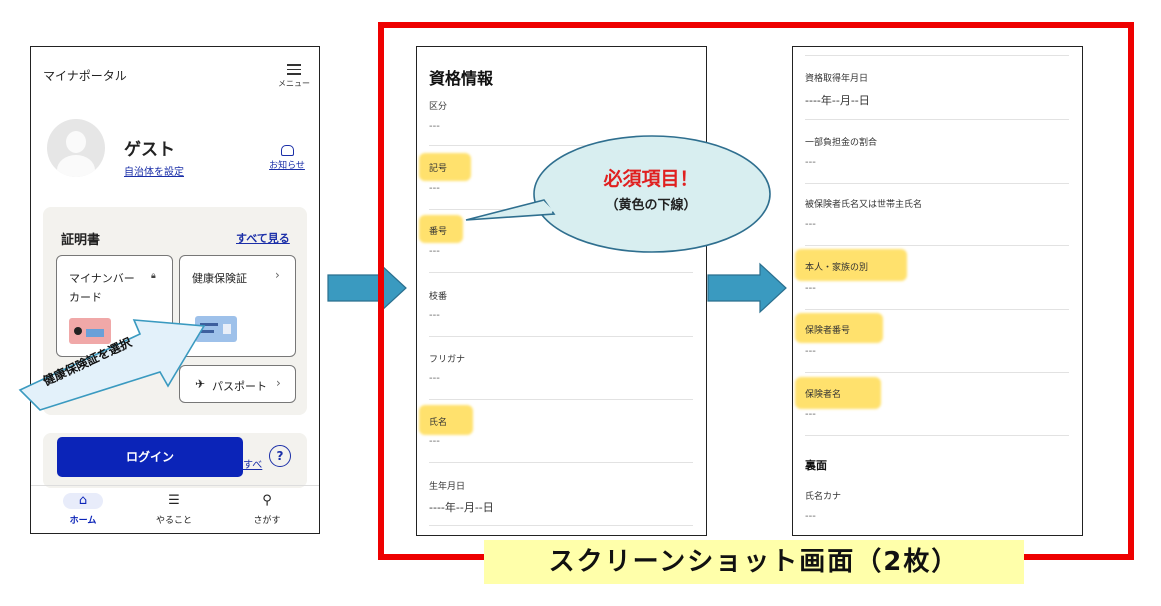 This screenshot has width=1161, height=606. Describe the element at coordinates (174, 509) in the screenshot. I see `tab-todo: ☰ やること` at that location.